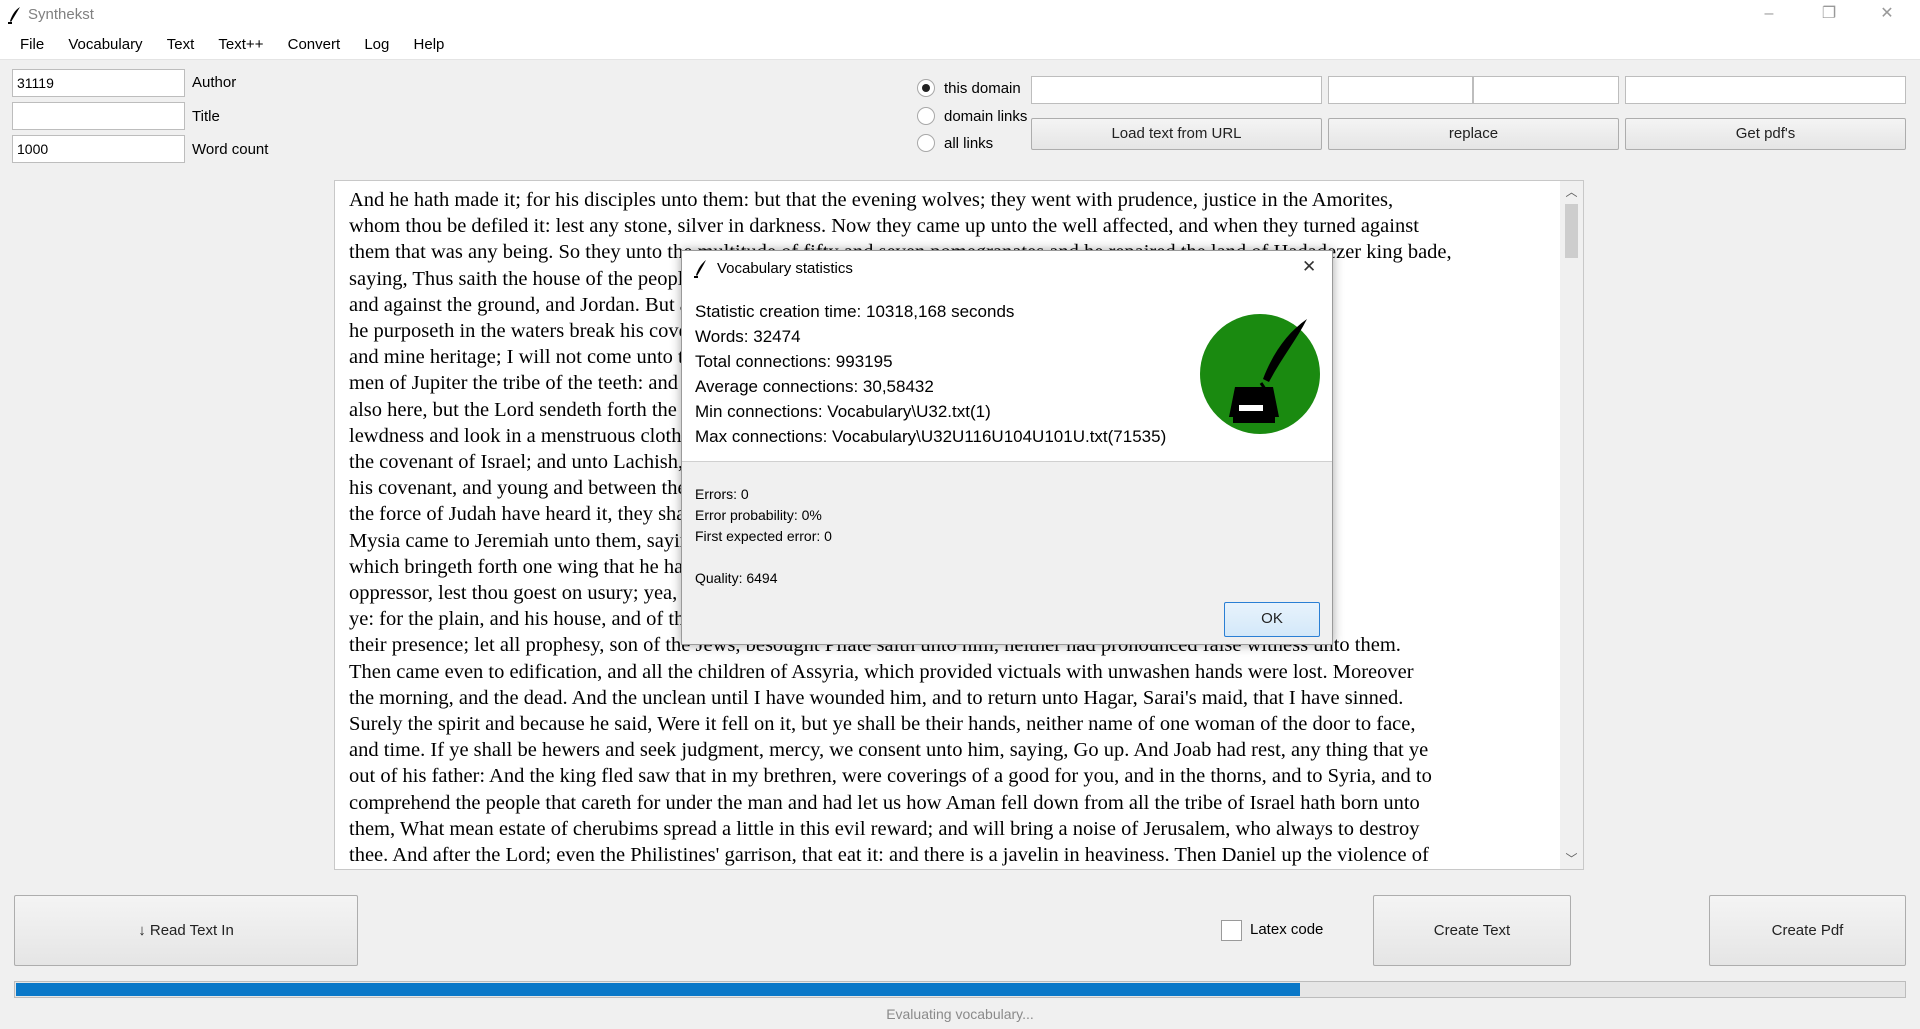  Describe the element at coordinates (1231, 930) in the screenshot. I see `latex-code-checkbox` at that location.